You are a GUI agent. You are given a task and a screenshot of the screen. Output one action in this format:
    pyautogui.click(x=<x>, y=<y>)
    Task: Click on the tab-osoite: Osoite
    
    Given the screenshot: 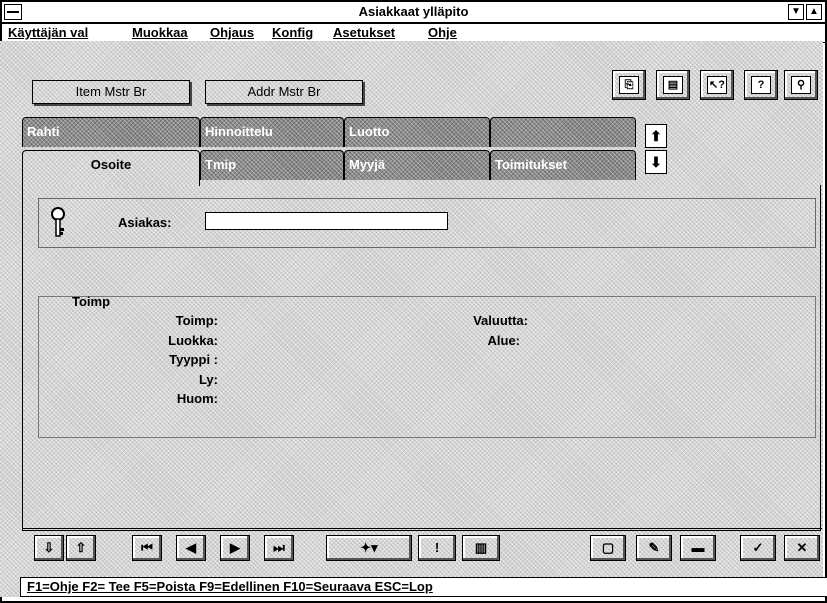 What is the action you would take?
    pyautogui.click(x=111, y=168)
    